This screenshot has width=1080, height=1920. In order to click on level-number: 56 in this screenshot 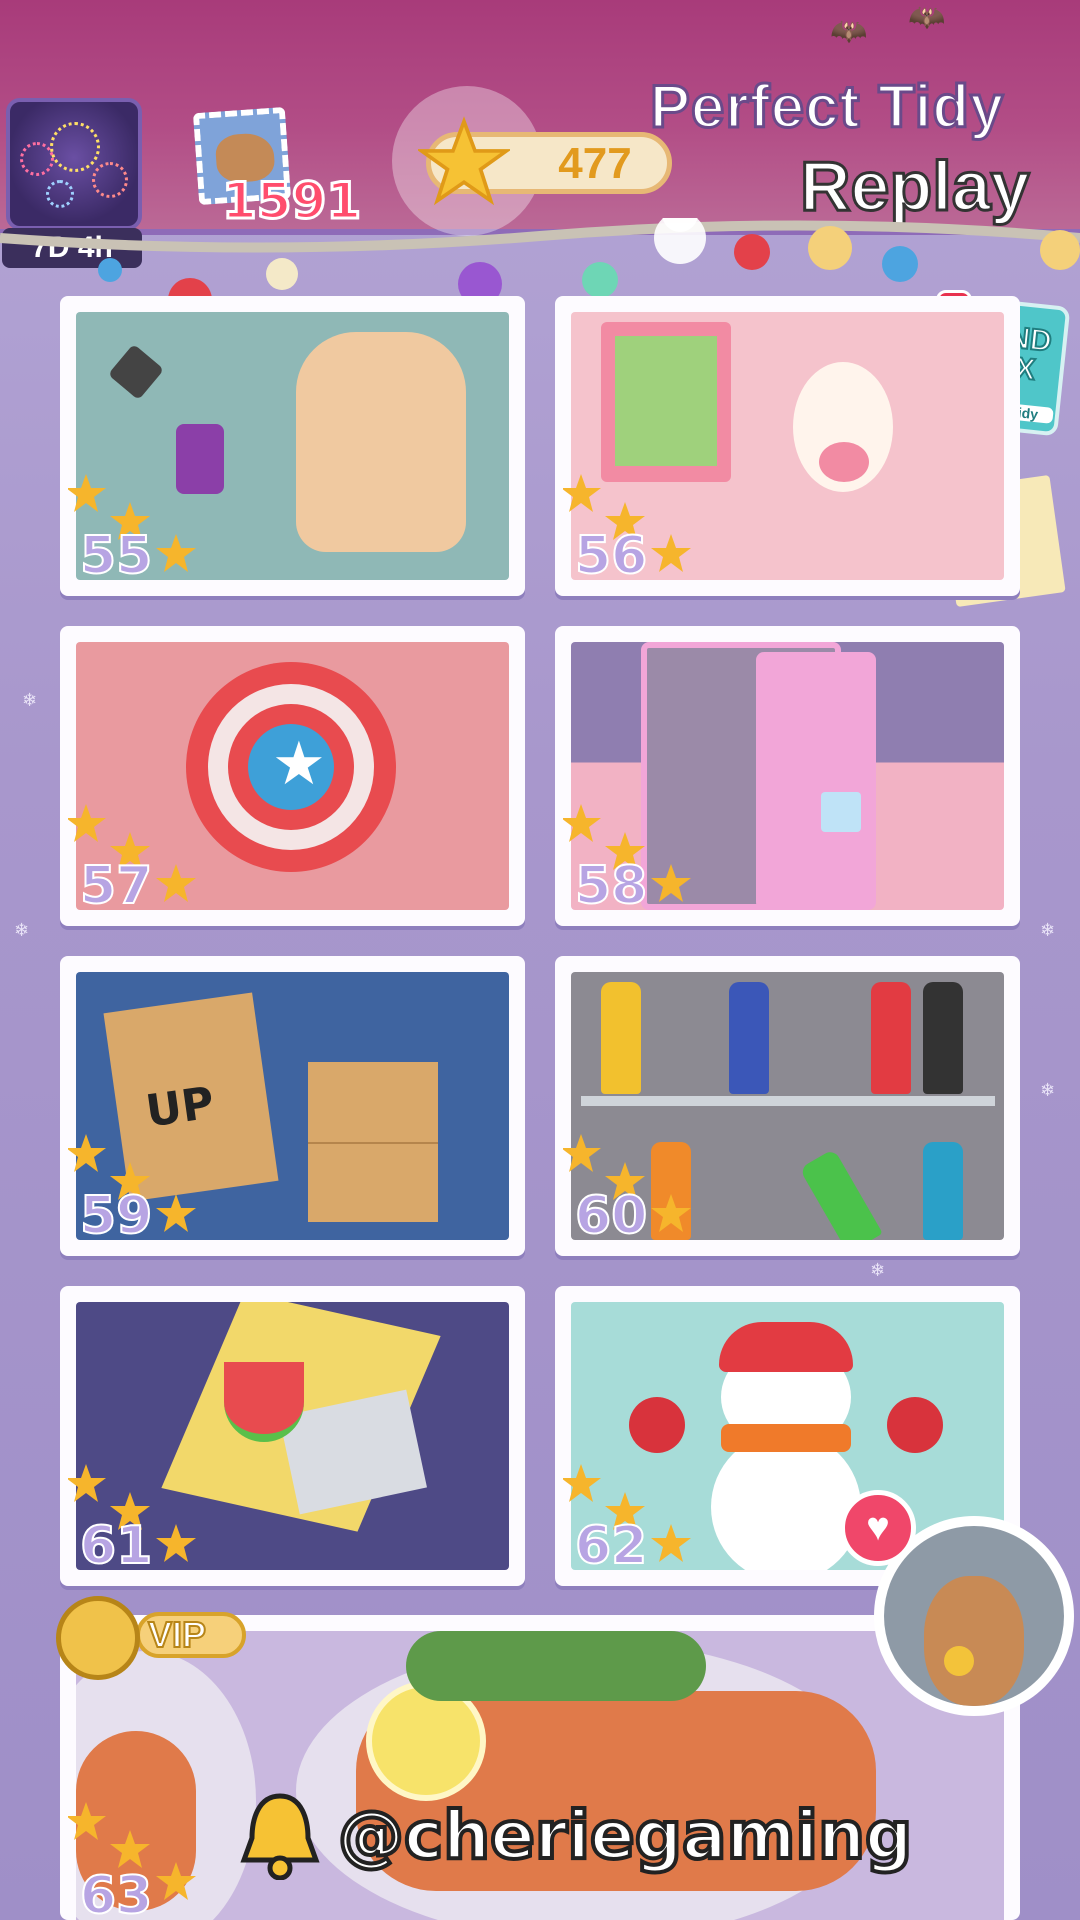, I will do `click(611, 556)`.